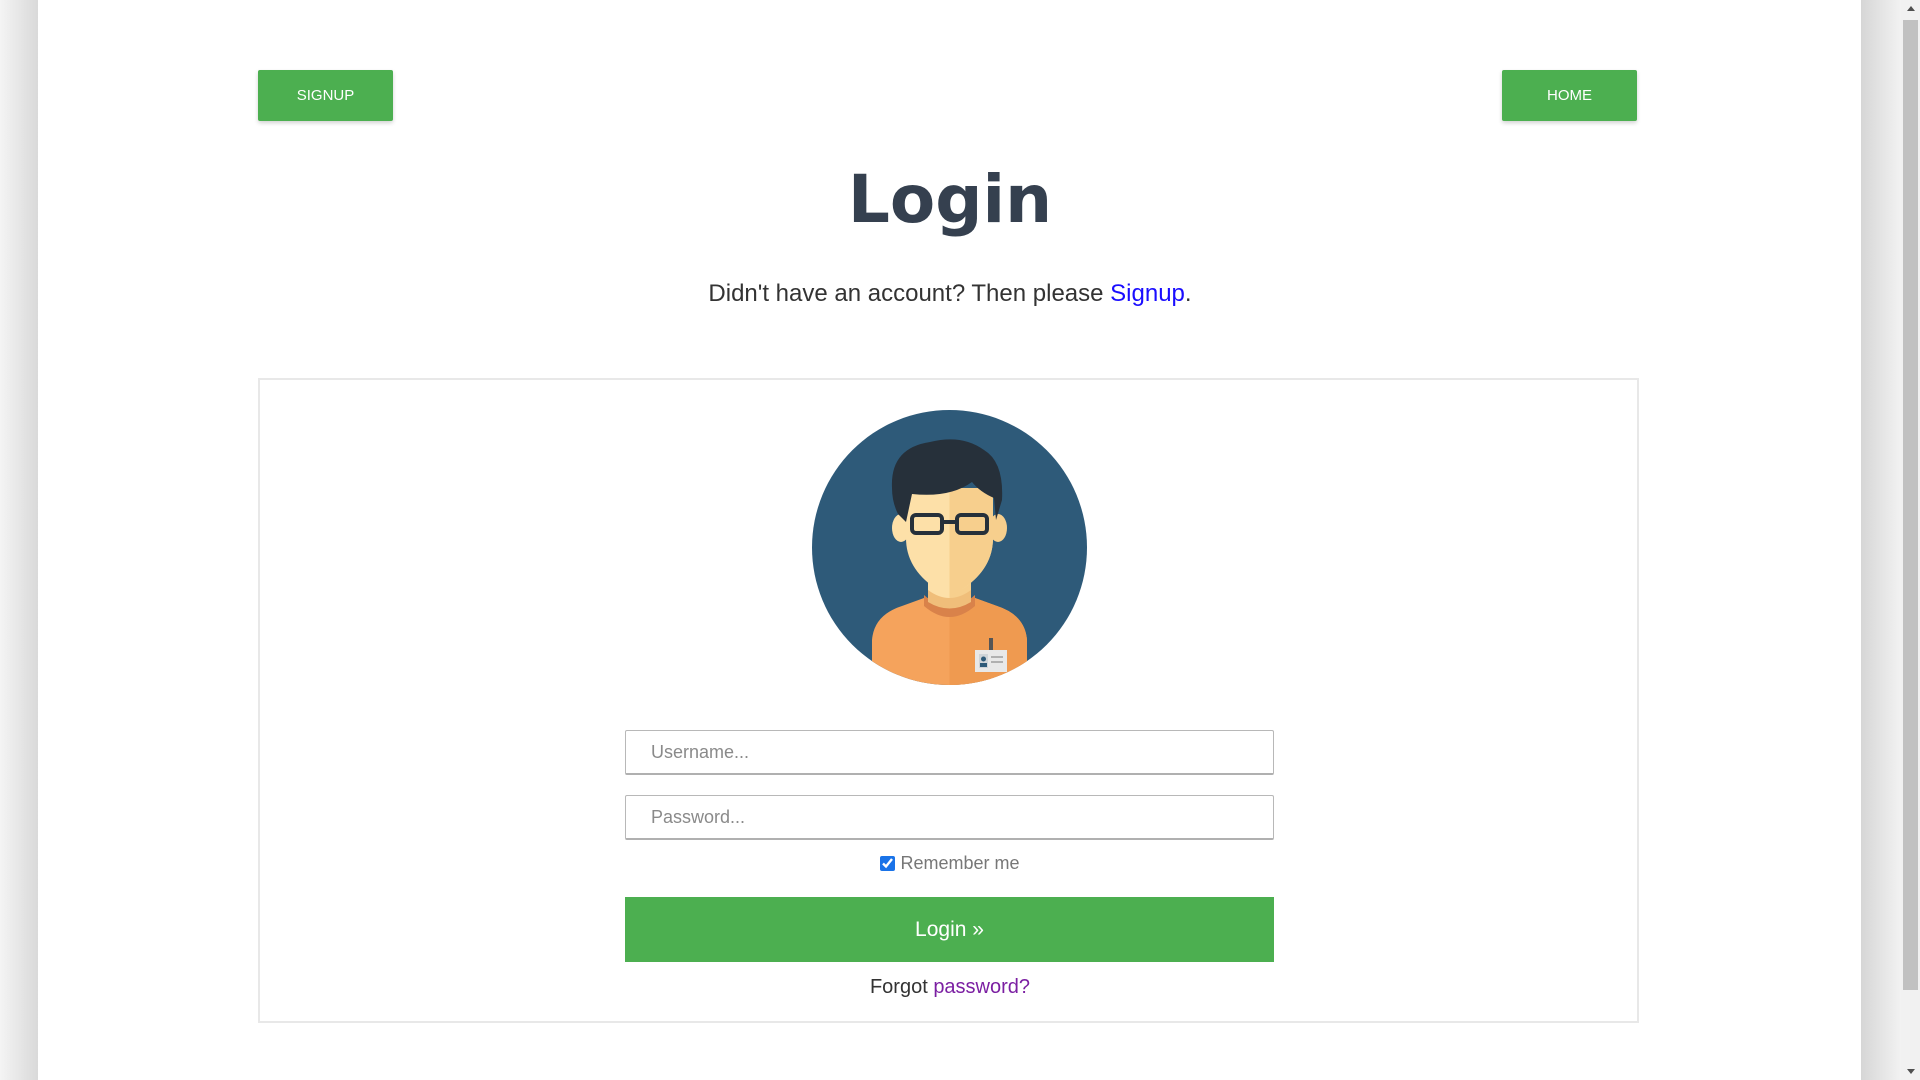  Describe the element at coordinates (1569, 95) in the screenshot. I see `home-button: HOME` at that location.